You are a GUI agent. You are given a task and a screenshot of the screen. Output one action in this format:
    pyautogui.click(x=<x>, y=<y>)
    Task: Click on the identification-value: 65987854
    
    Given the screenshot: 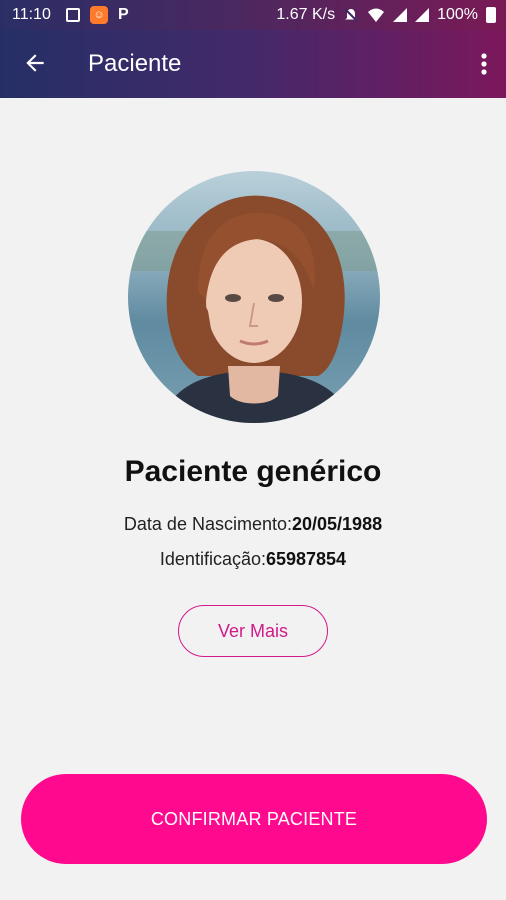 What is the action you would take?
    pyautogui.click(x=306, y=559)
    